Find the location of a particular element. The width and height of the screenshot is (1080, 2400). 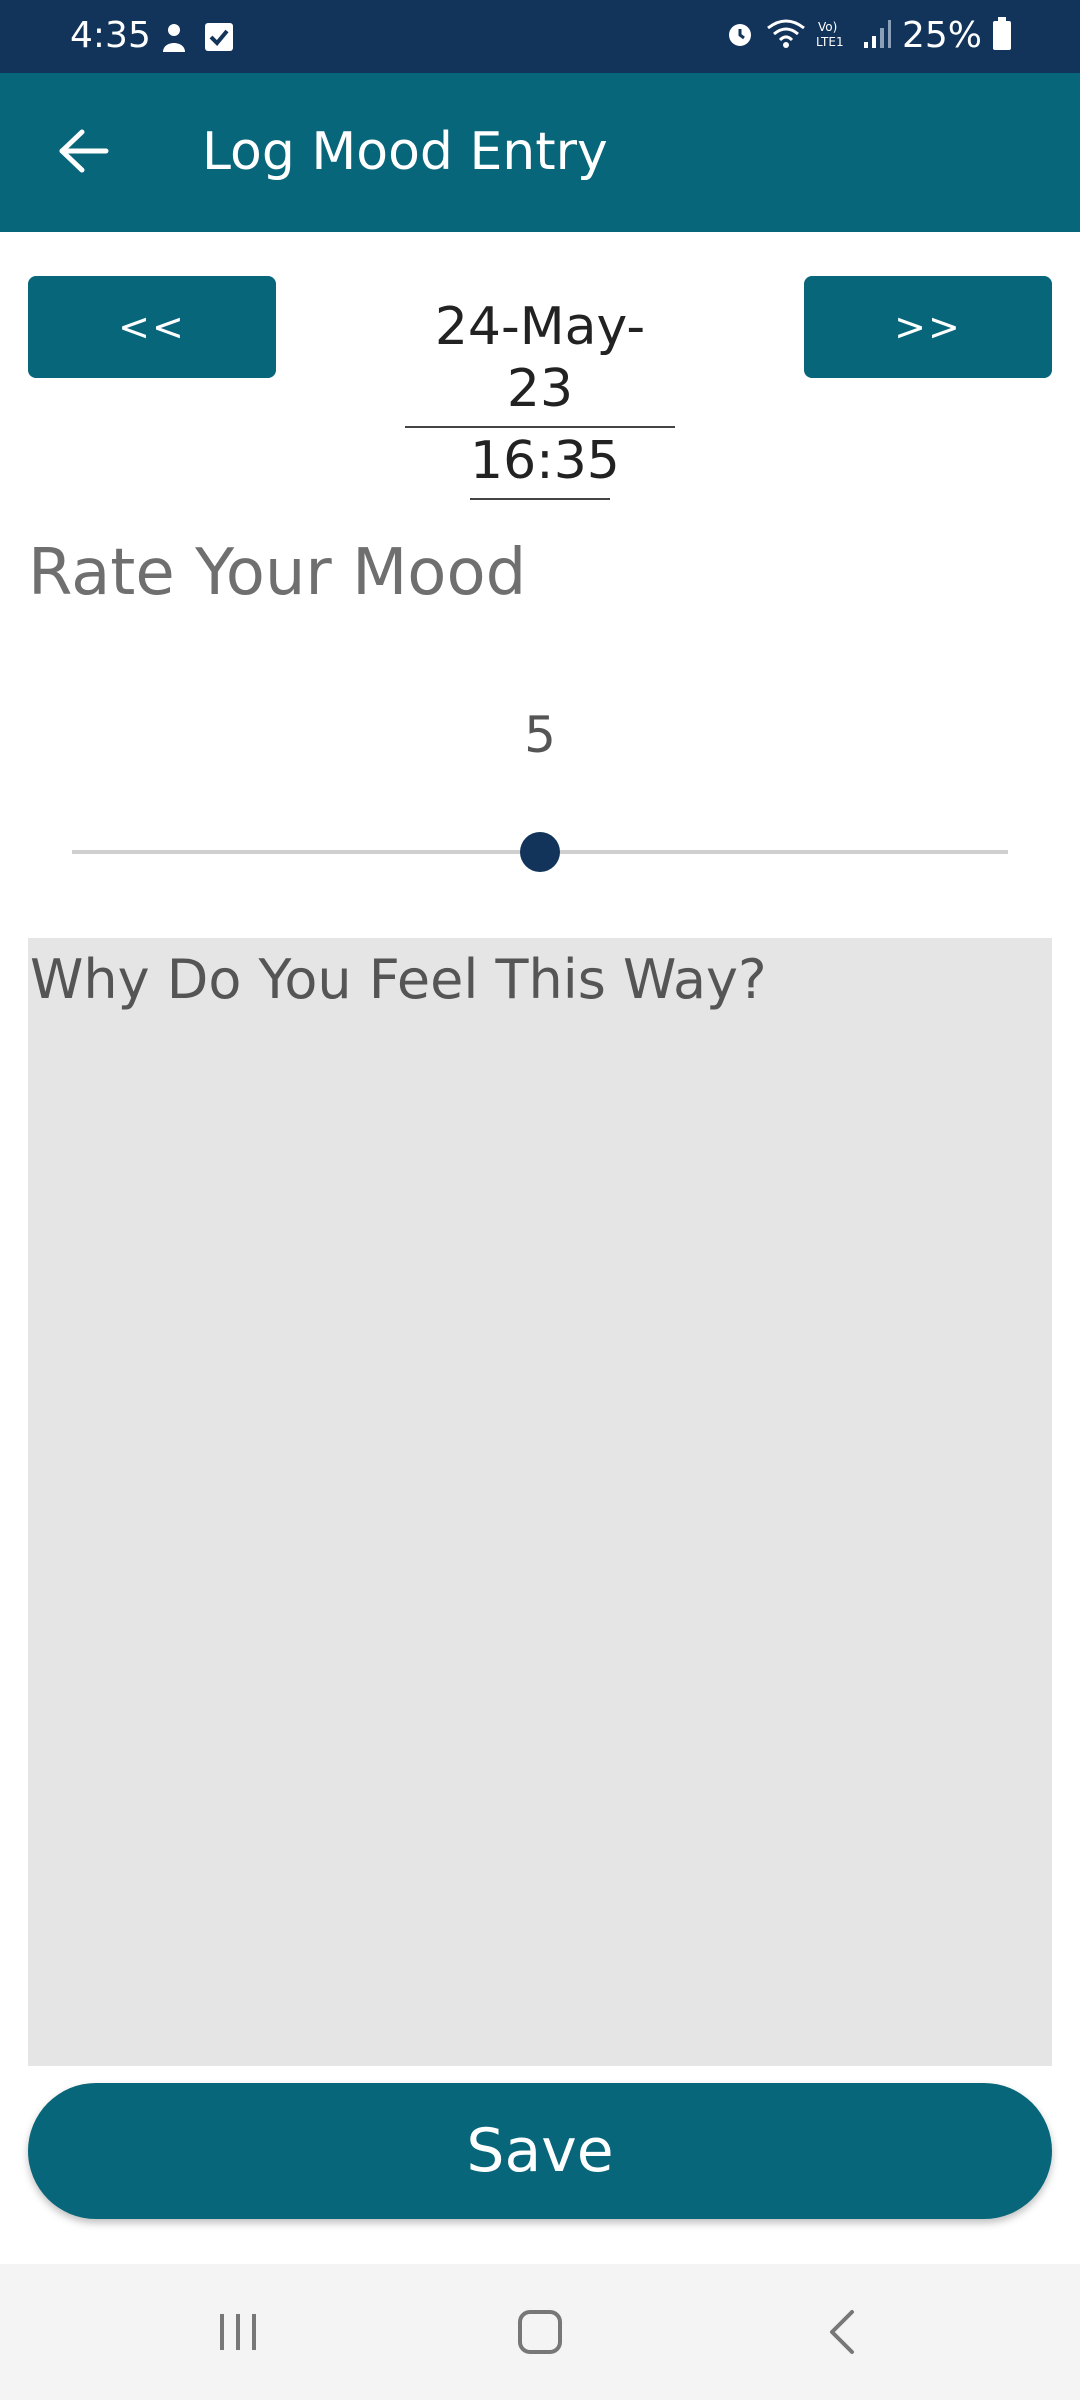

page-title: Log Mood Entry is located at coordinates (405, 152).